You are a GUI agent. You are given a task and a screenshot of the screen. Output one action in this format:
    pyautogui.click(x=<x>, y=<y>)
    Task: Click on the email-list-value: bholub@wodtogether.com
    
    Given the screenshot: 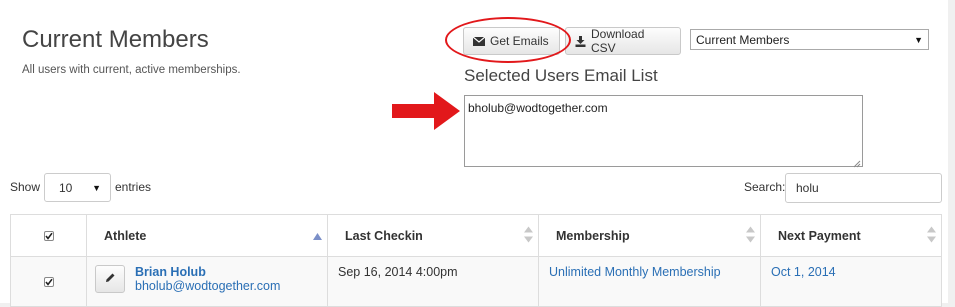 What is the action you would take?
    pyautogui.click(x=538, y=108)
    